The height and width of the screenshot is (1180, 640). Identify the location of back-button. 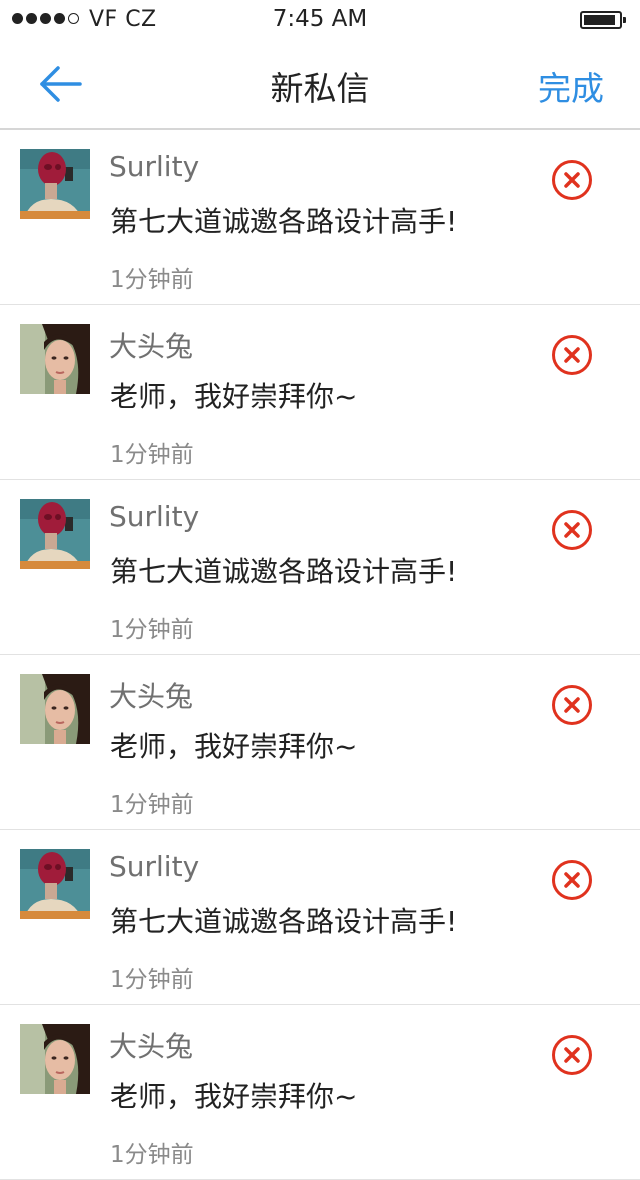
(58, 84).